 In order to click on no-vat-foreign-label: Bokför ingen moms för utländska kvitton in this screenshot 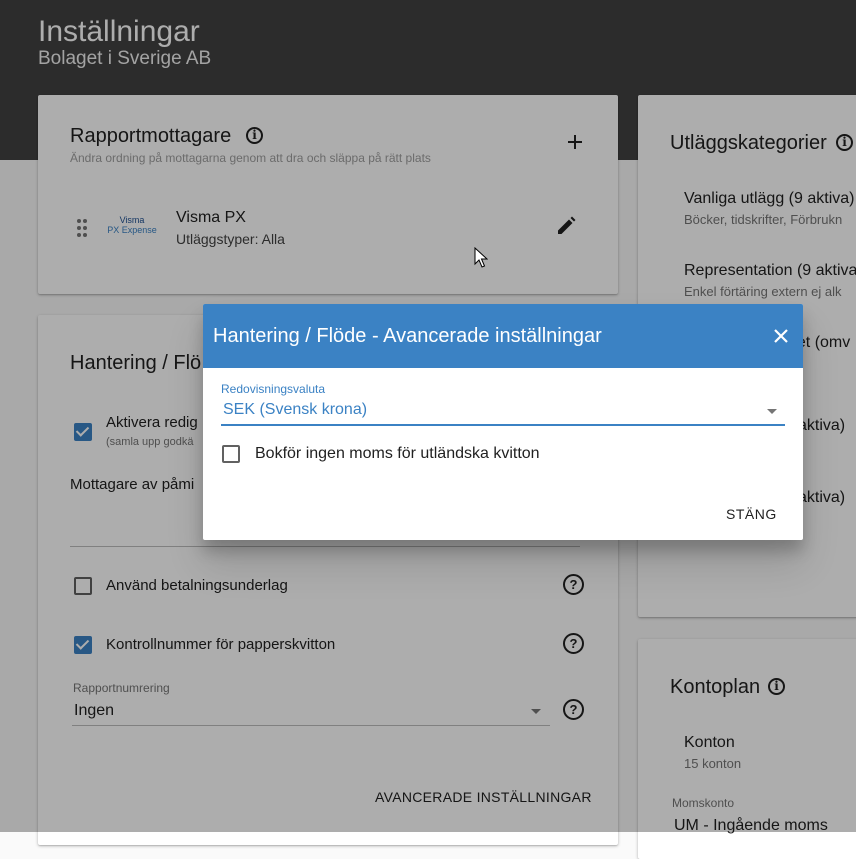, I will do `click(397, 453)`.